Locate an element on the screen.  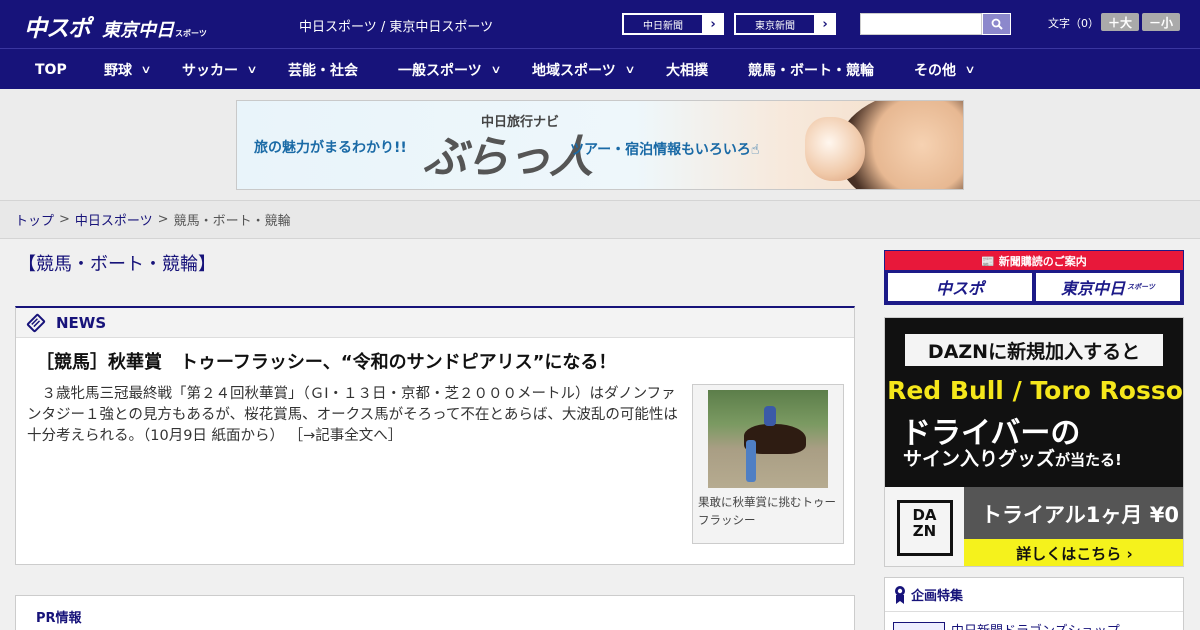
dazn-sign-text: サイン入りグッズが当たる! is located at coordinates (1012, 457).